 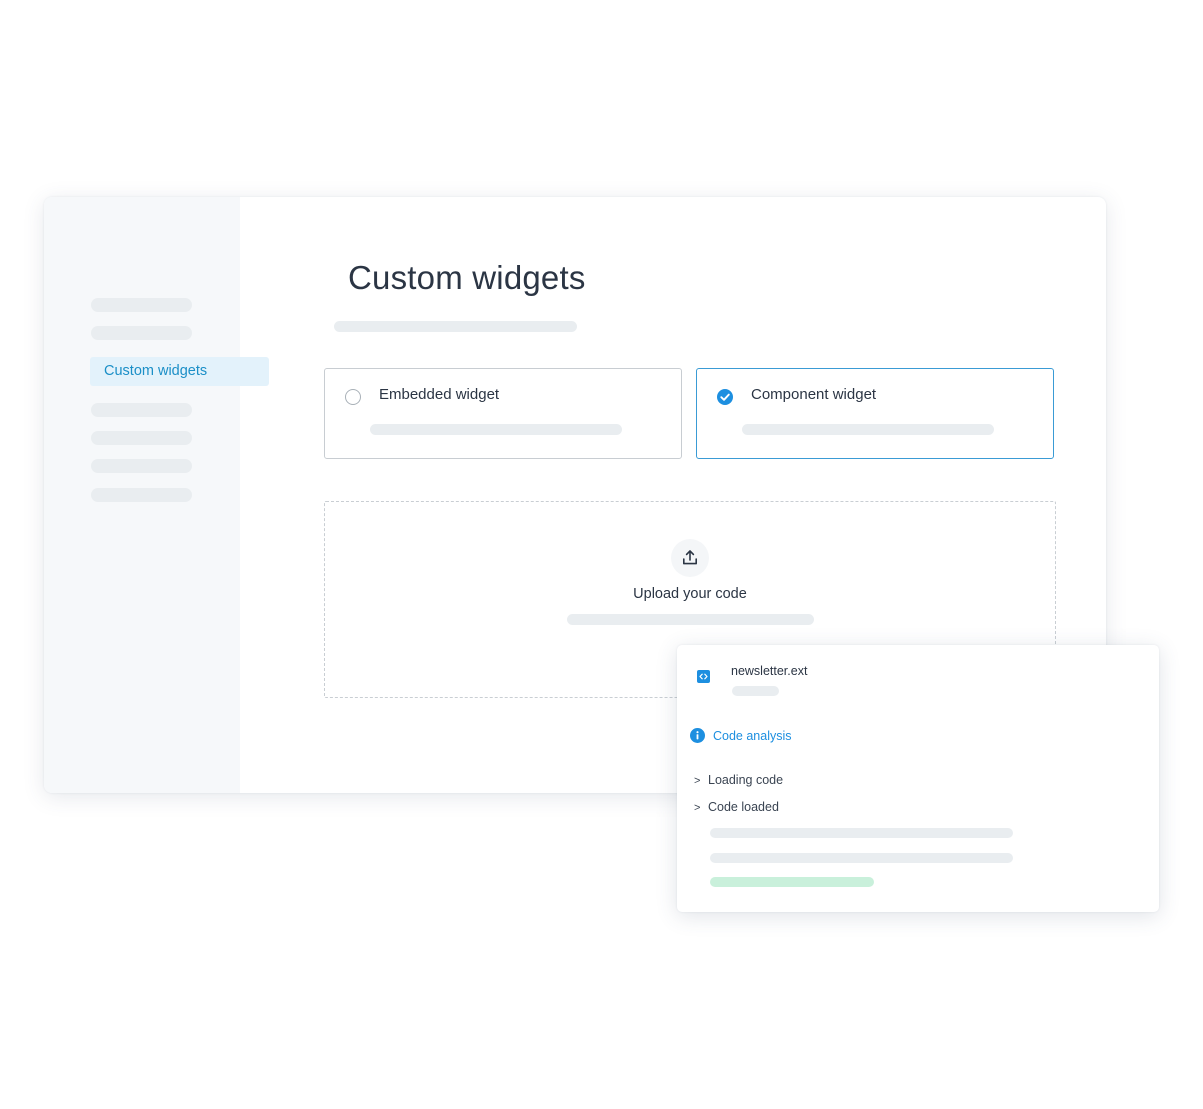 I want to click on log-row-loading-code: > Loading code, so click(x=738, y=781).